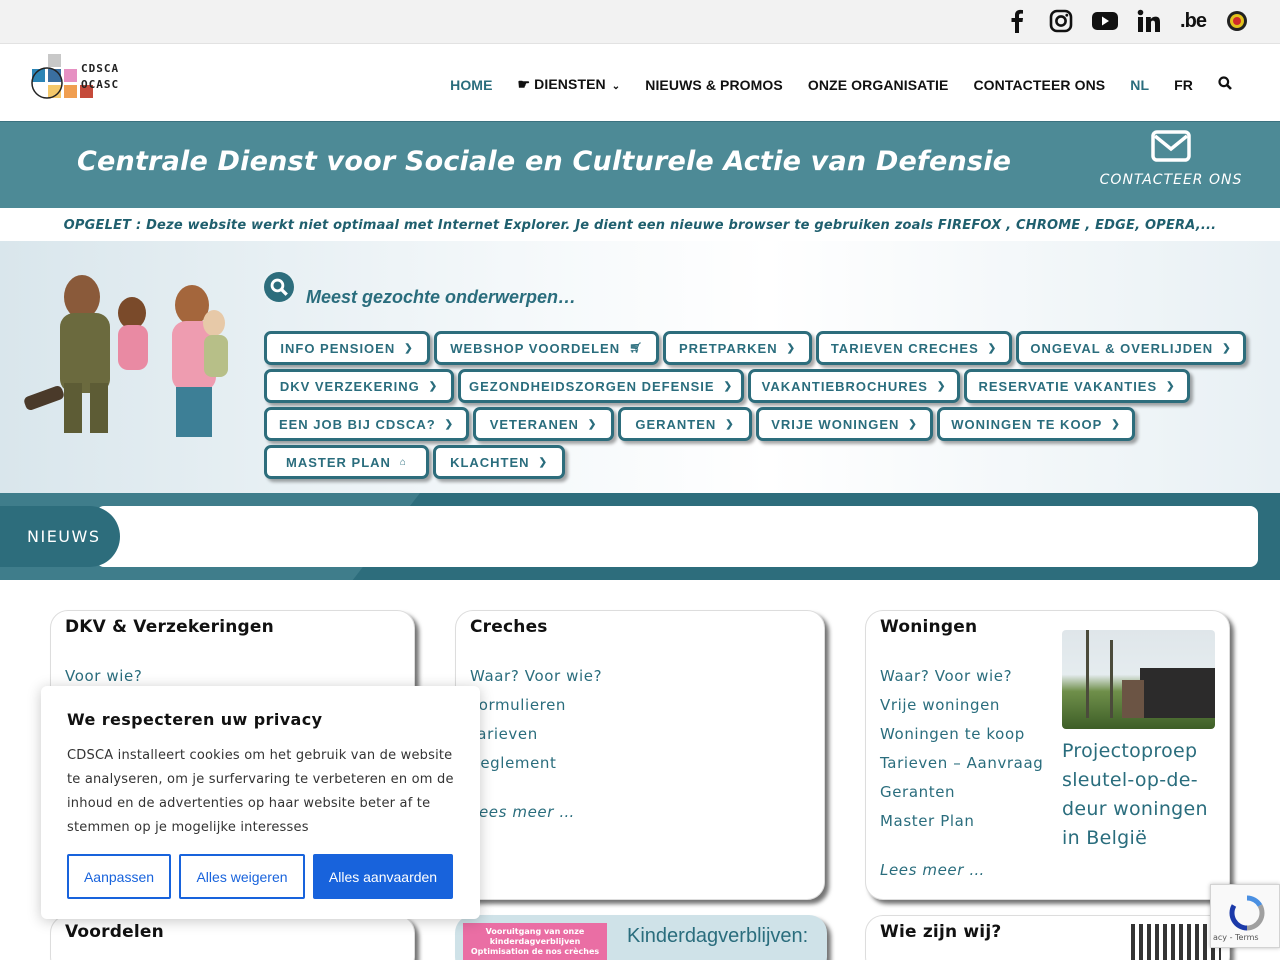 The height and width of the screenshot is (960, 1280). I want to click on instagram-icon, so click(1061, 21).